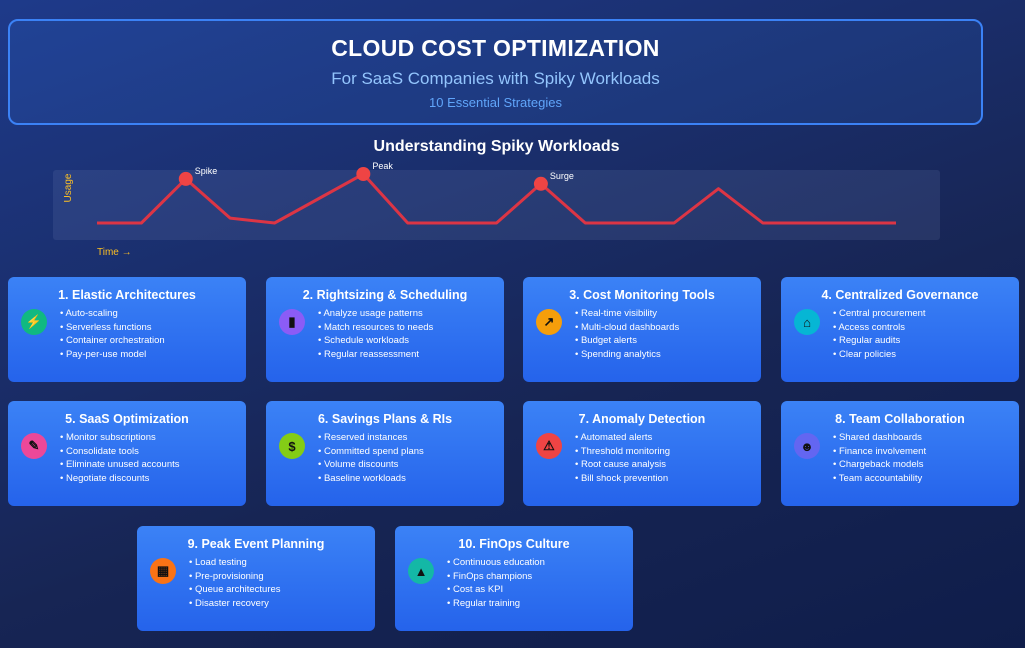  Describe the element at coordinates (562, 176) in the screenshot. I see `annotation-label: Surge` at that location.